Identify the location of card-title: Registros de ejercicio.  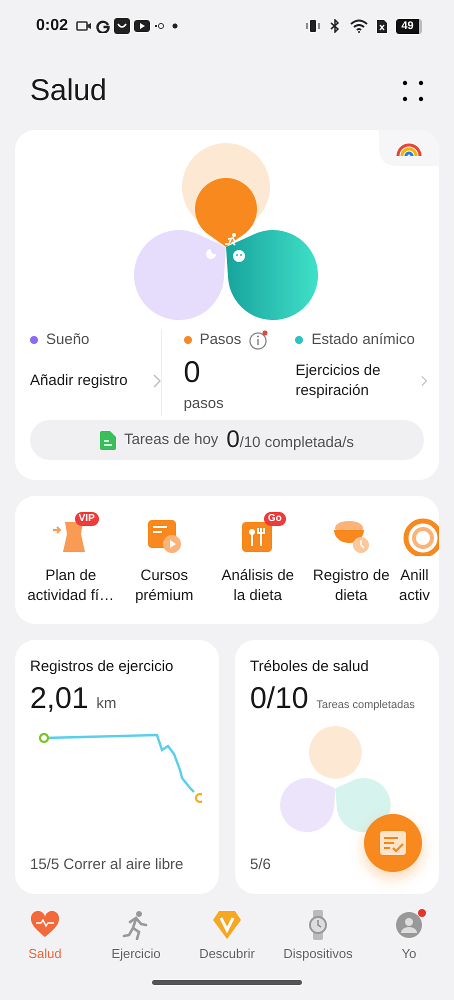
(102, 667).